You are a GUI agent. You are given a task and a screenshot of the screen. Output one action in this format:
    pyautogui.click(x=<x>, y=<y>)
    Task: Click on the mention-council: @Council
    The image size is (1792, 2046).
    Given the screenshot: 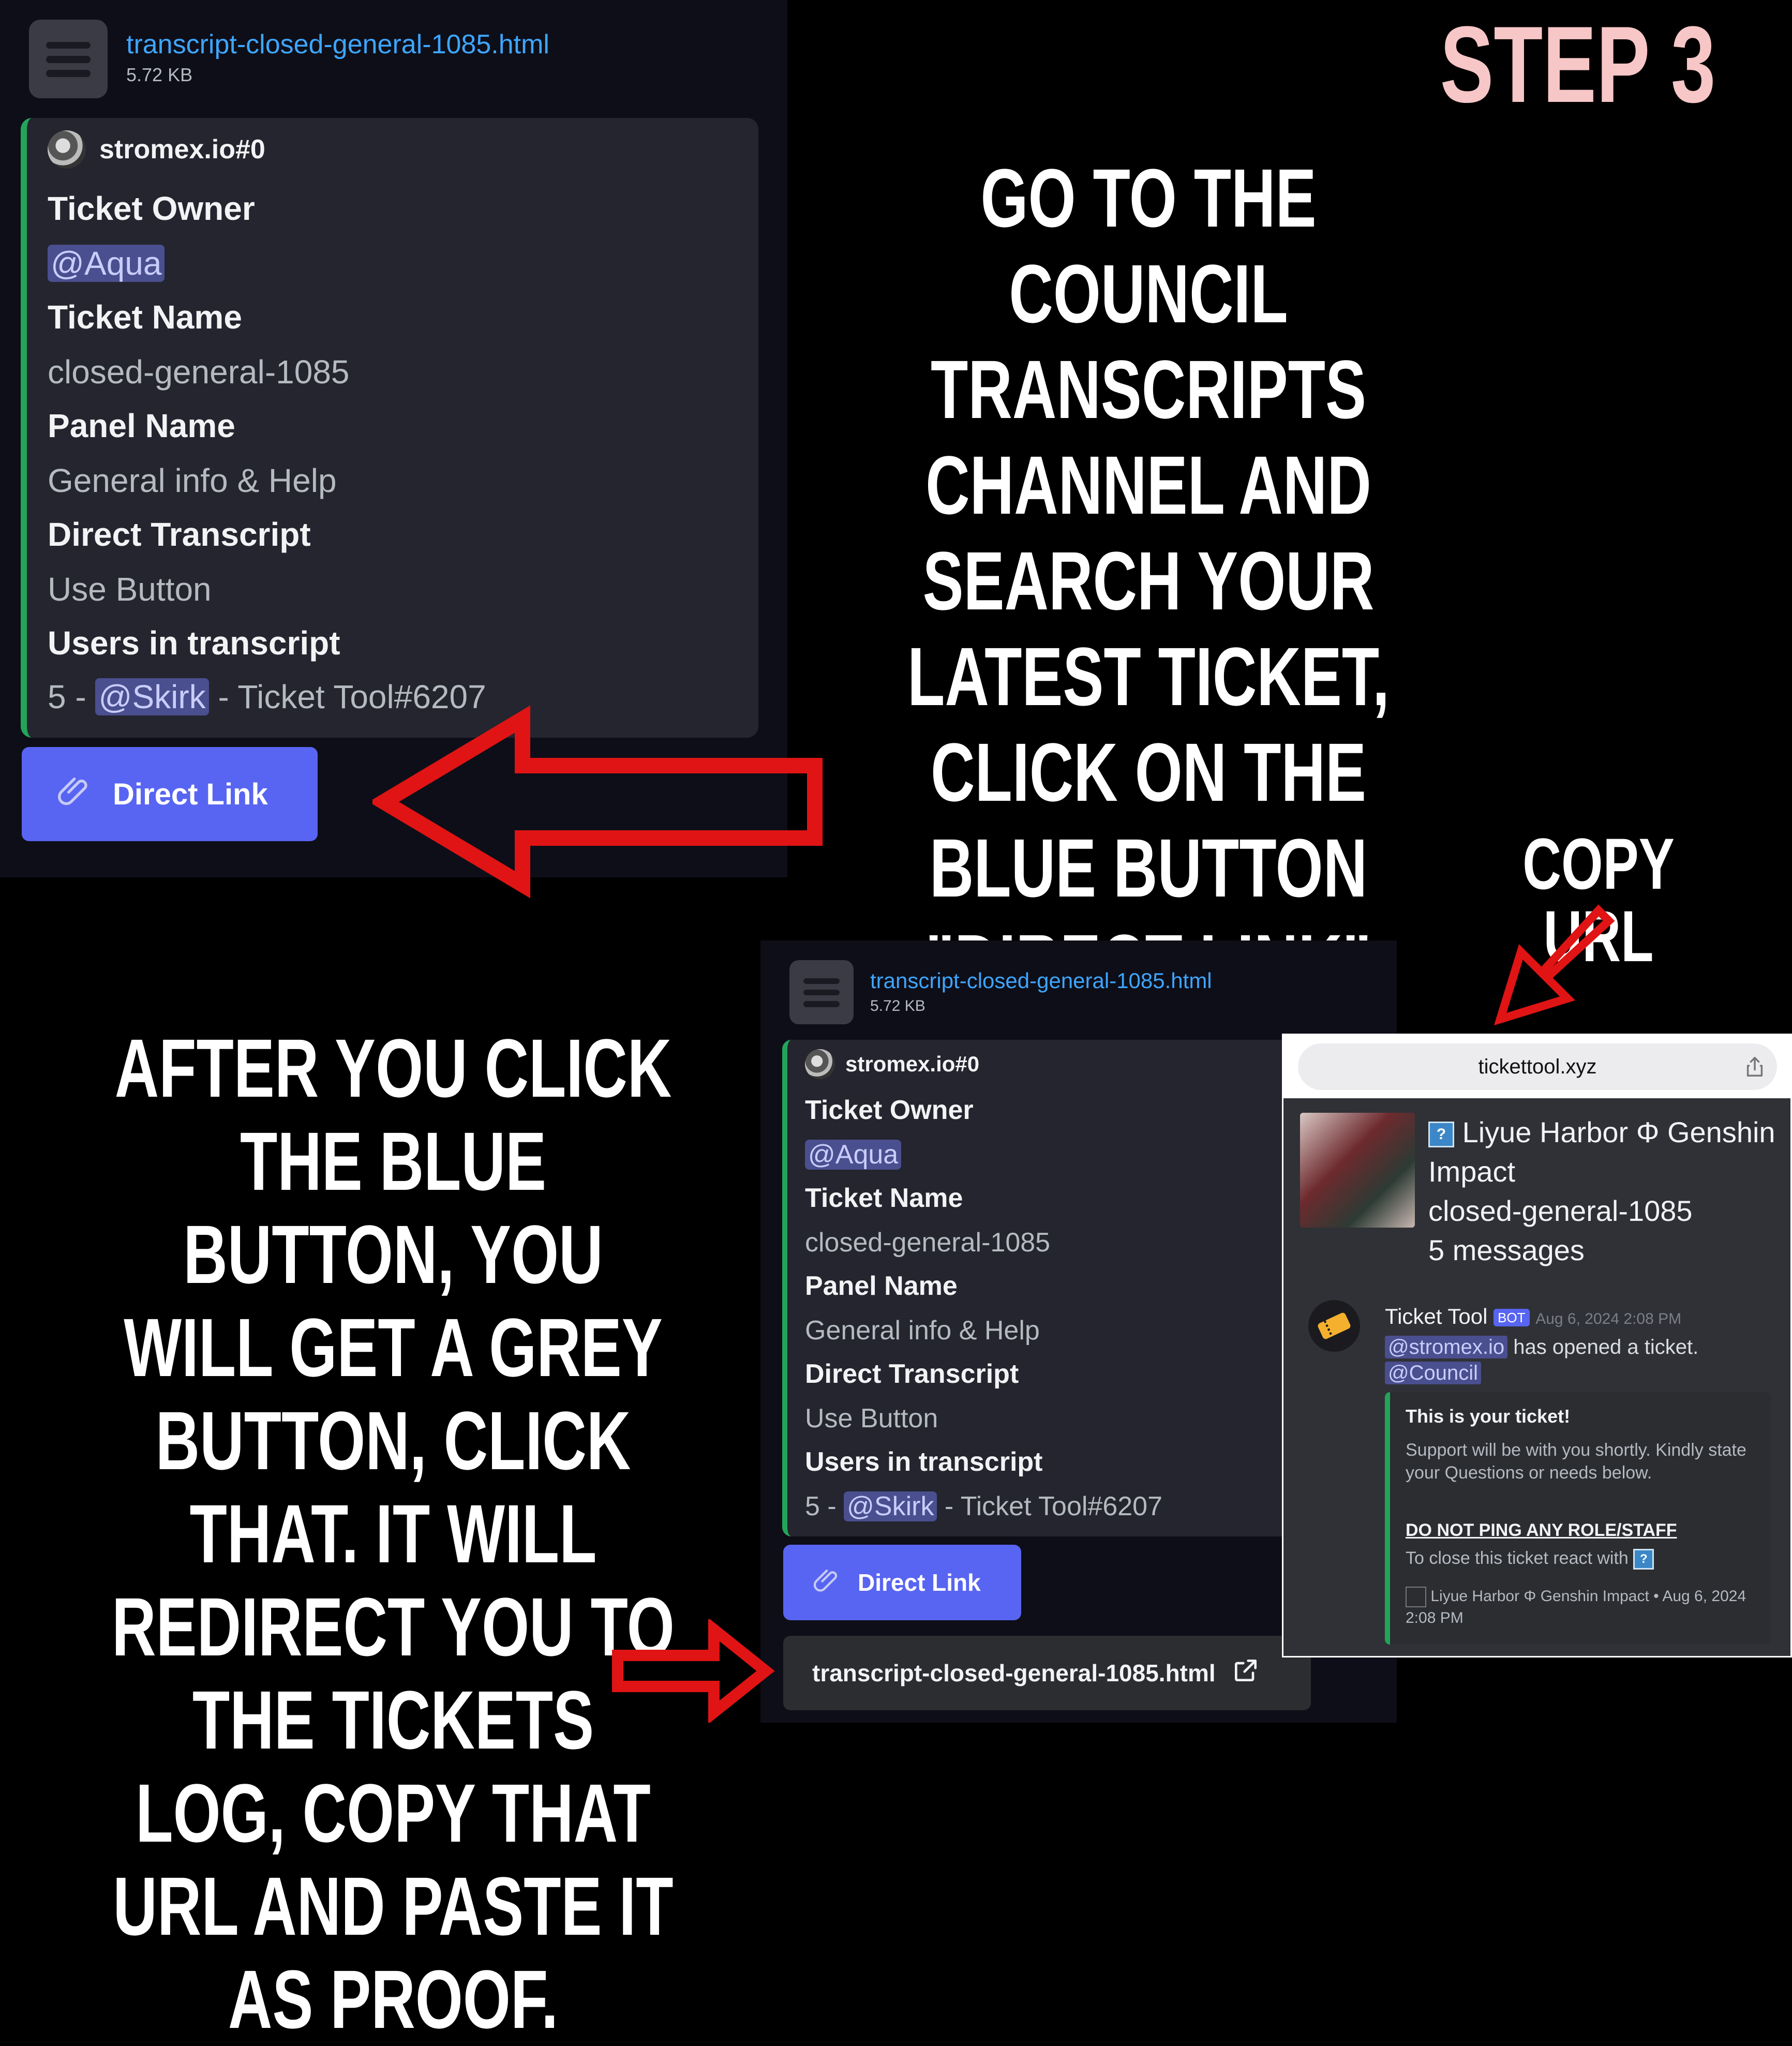 What is the action you would take?
    pyautogui.click(x=1433, y=1373)
    